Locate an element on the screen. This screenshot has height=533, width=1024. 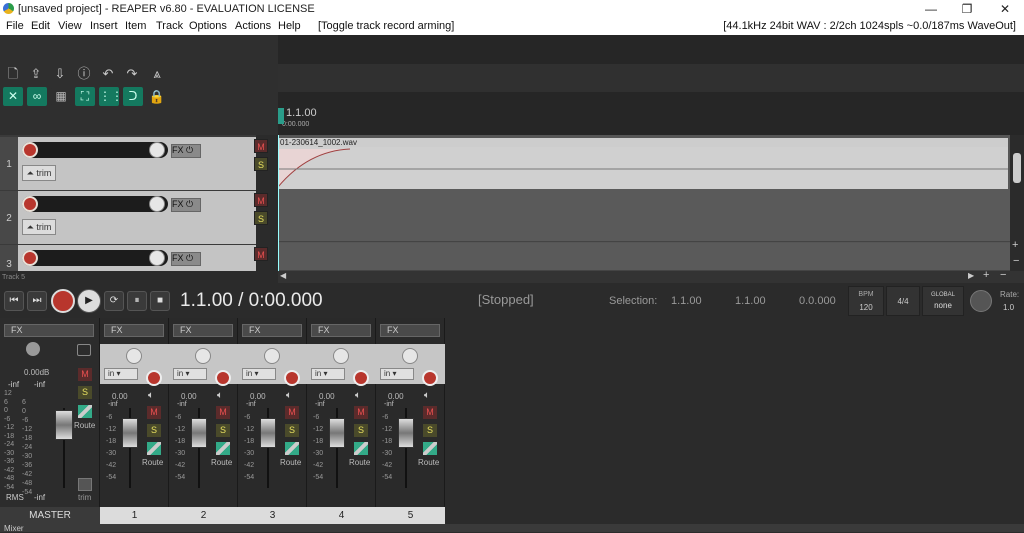
master-pan-knob is located at coordinates (33, 349).